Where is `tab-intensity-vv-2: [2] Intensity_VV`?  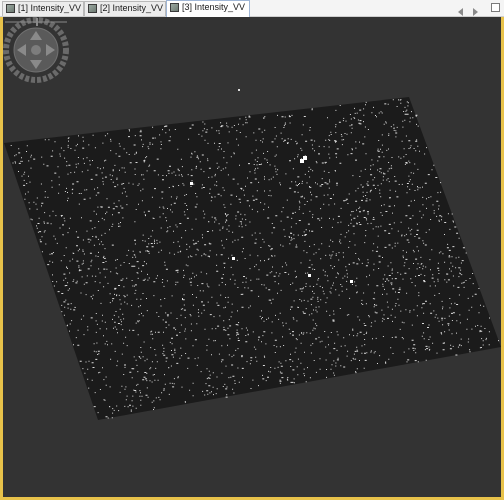 tab-intensity-vv-2: [2] Intensity_VV is located at coordinates (125, 8).